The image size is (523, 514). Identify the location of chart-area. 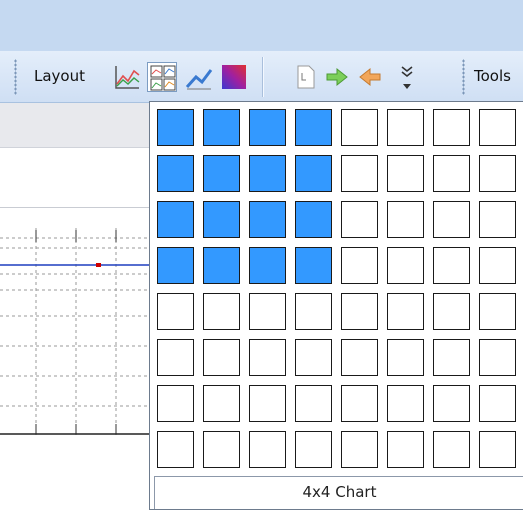
(76, 333).